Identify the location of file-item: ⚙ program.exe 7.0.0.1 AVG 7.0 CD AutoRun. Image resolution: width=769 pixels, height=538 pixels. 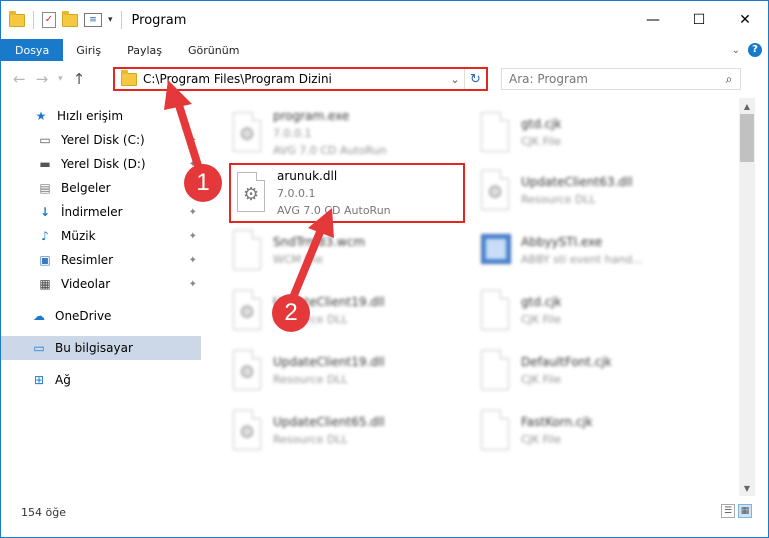
(349, 133).